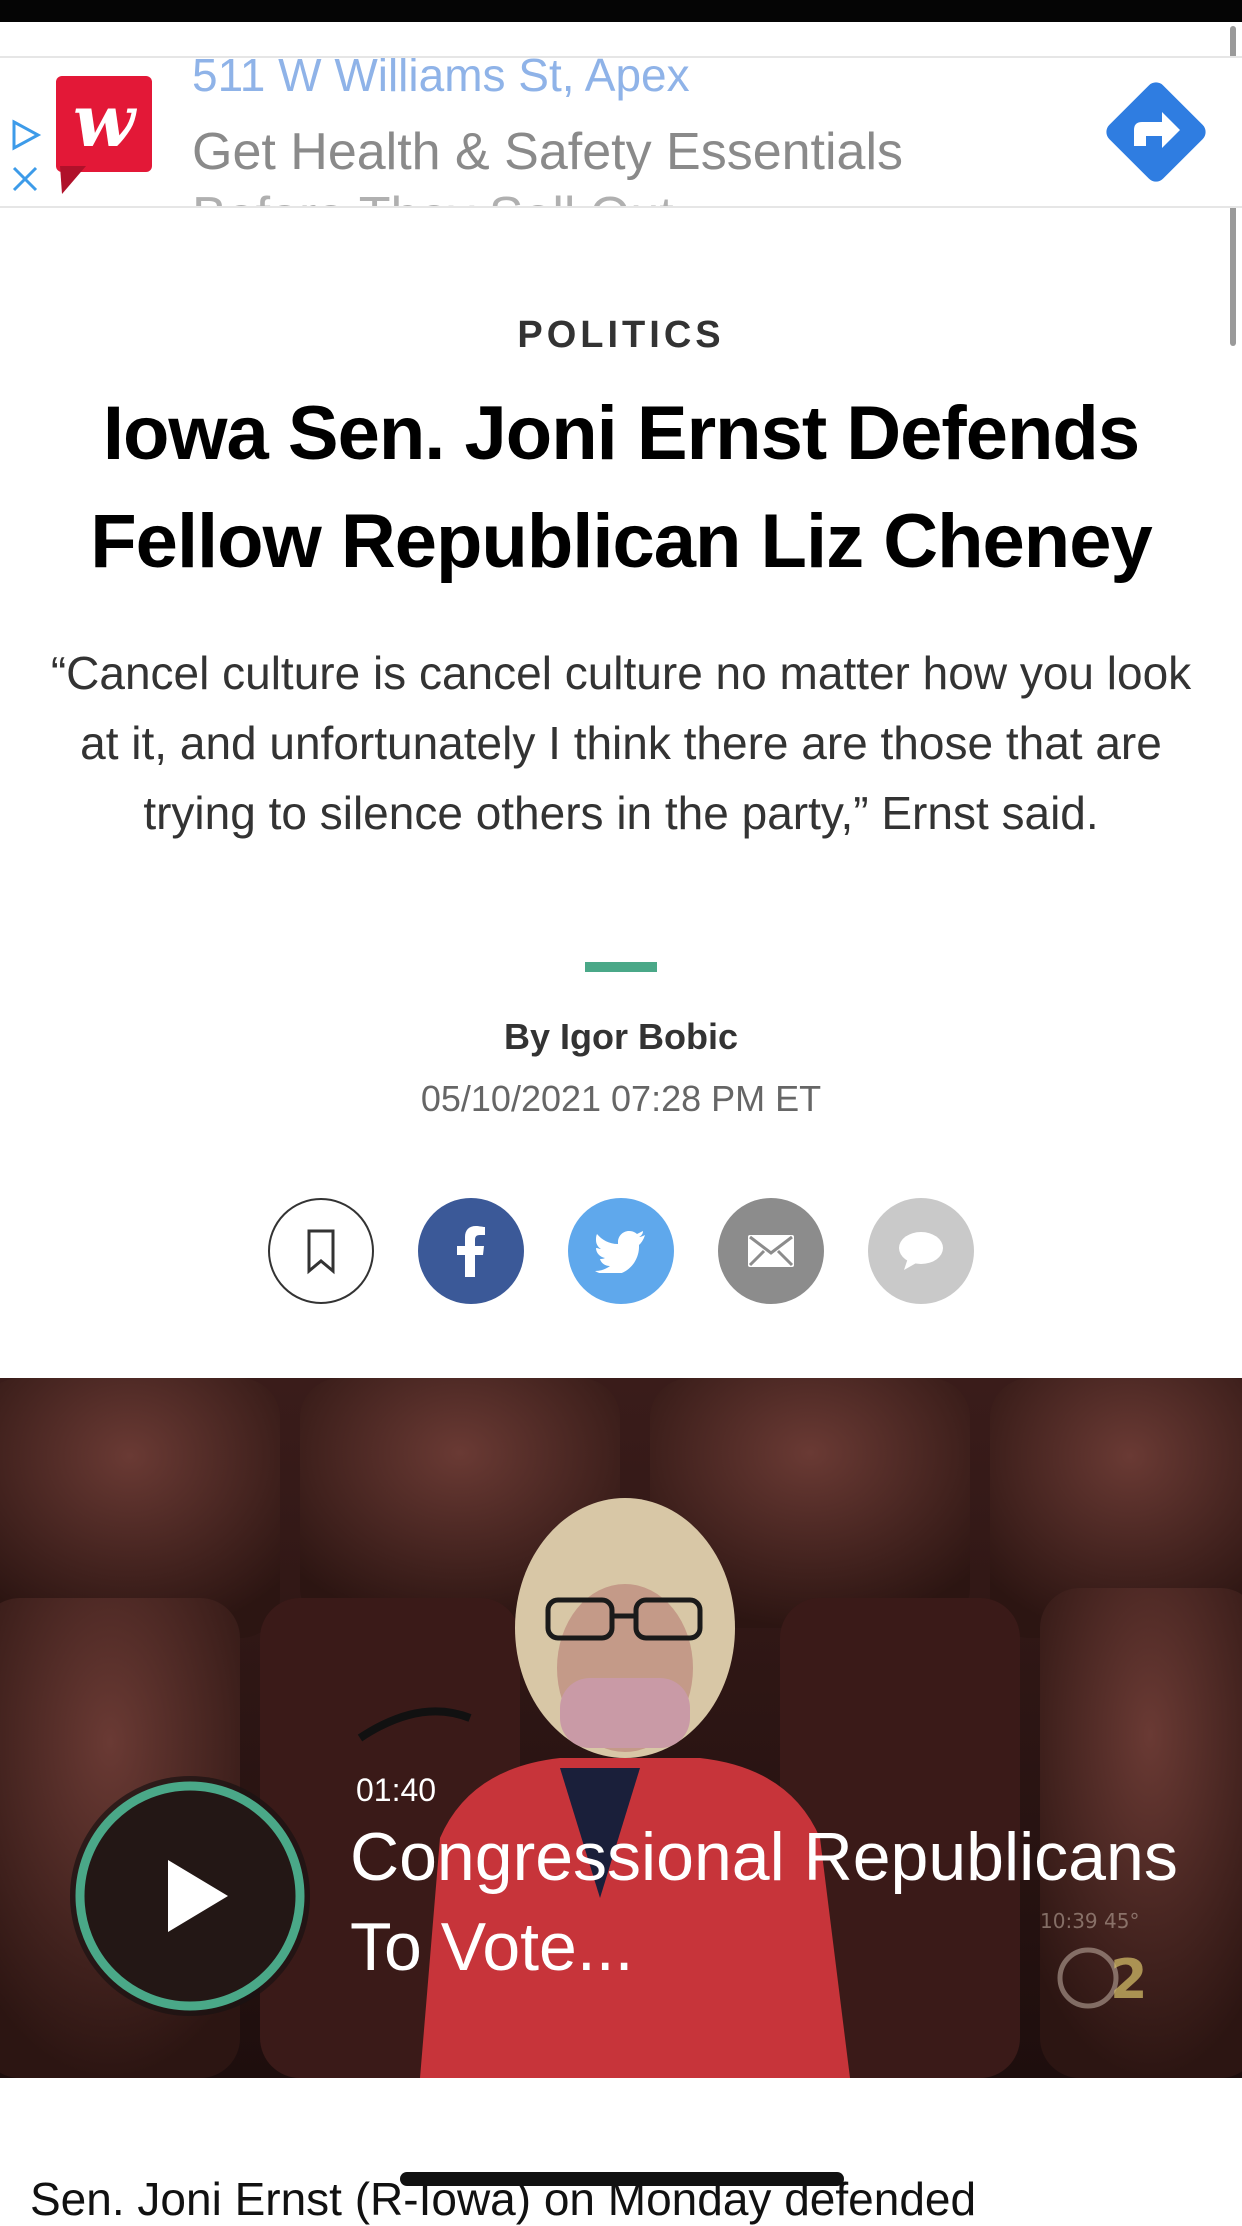 This screenshot has height=2226, width=1242. What do you see at coordinates (1156, 132) in the screenshot?
I see `directions-icon` at bounding box center [1156, 132].